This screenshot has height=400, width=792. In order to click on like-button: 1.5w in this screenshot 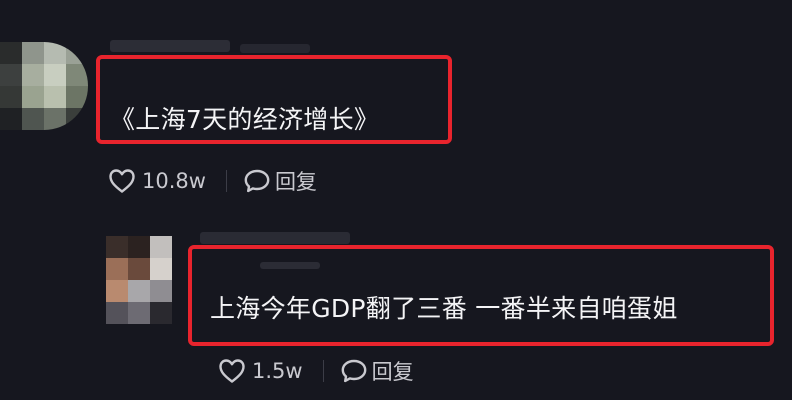, I will do `click(260, 371)`.